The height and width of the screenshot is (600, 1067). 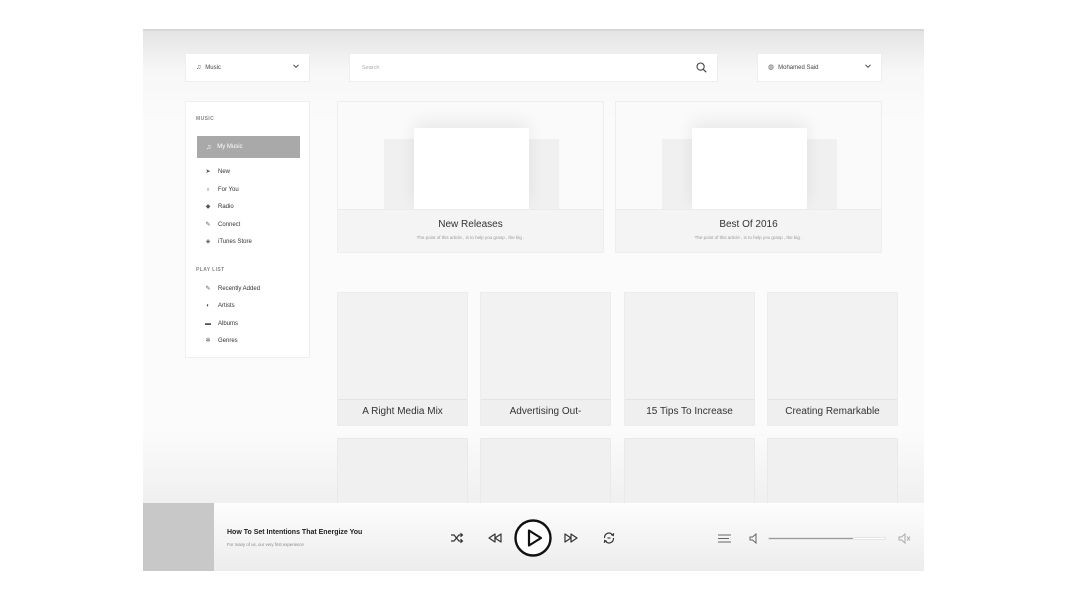 I want to click on sidebar-item-artists: ◐ Artists, so click(x=220, y=306).